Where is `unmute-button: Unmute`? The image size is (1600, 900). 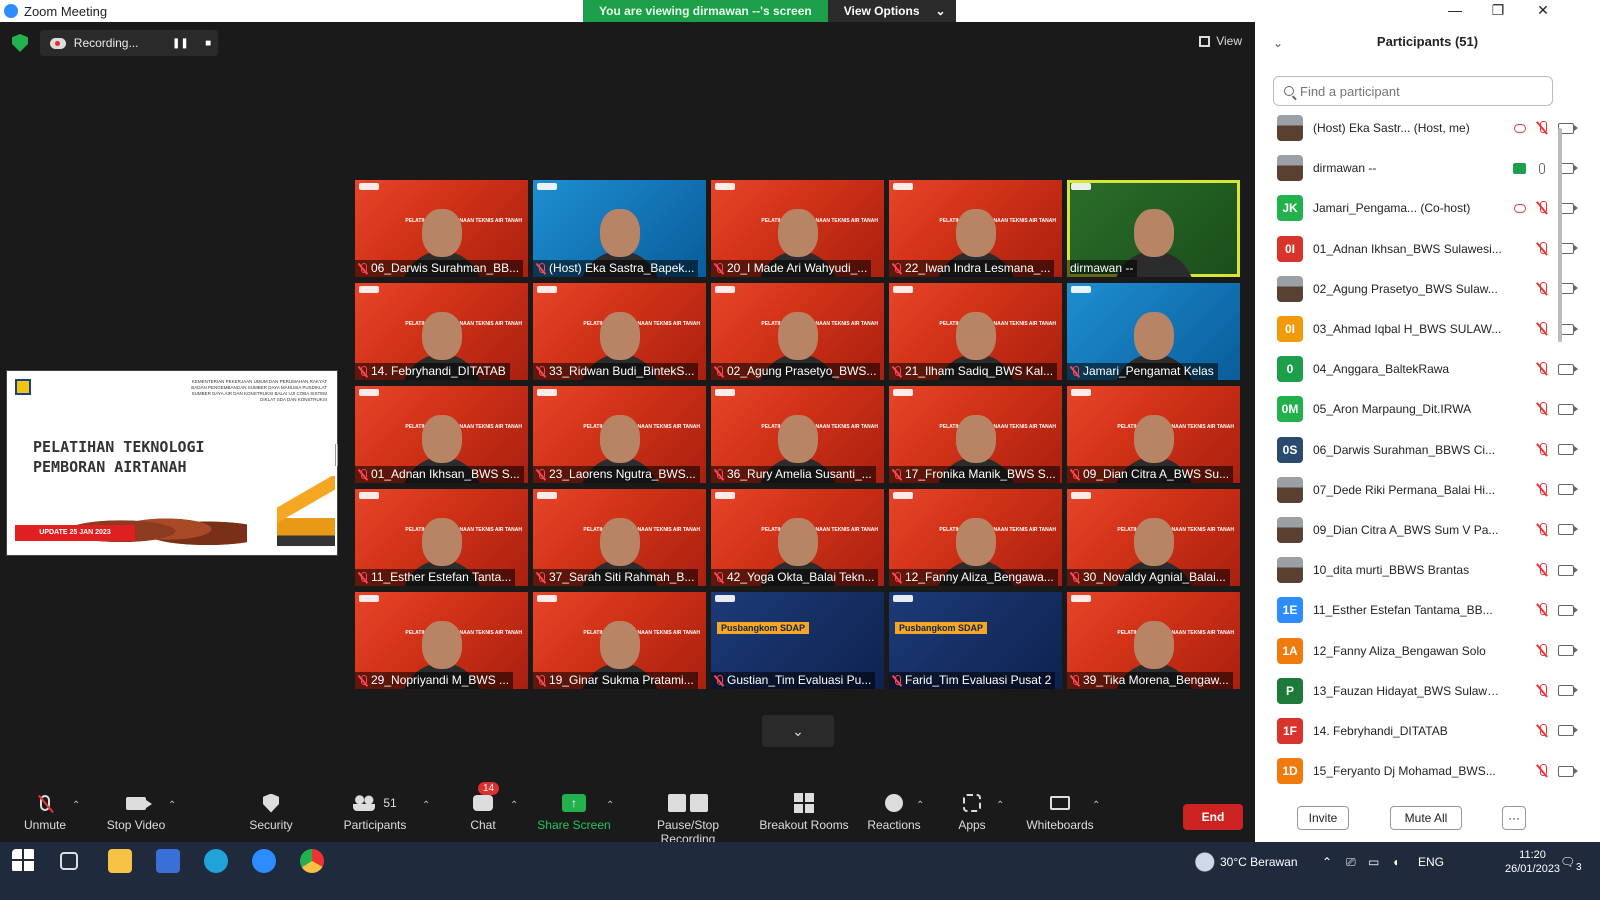 unmute-button: Unmute is located at coordinates (45, 812).